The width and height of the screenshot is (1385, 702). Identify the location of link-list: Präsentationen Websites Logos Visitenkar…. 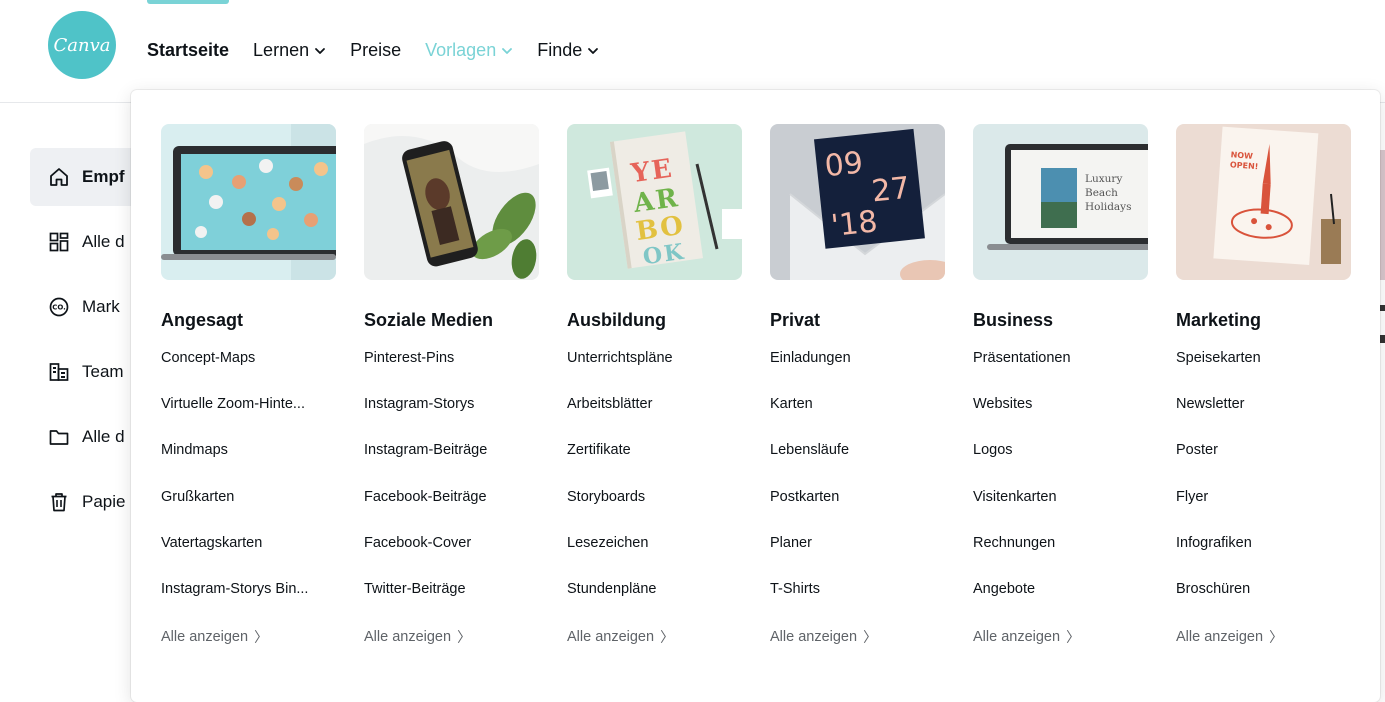
(1060, 498).